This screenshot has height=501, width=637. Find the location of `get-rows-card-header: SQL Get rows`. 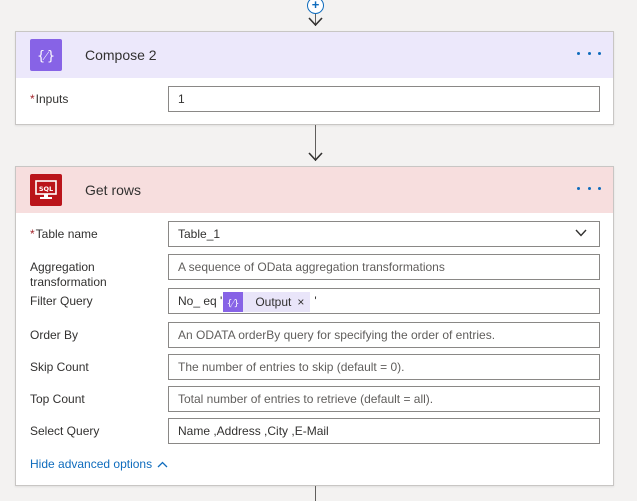

get-rows-card-header: SQL Get rows is located at coordinates (314, 190).